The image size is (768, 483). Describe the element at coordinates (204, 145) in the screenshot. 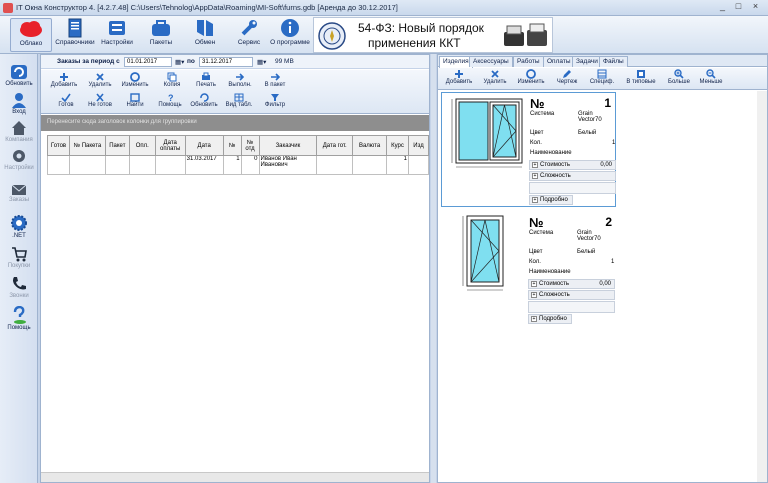

I see `column-header: Дата` at that location.